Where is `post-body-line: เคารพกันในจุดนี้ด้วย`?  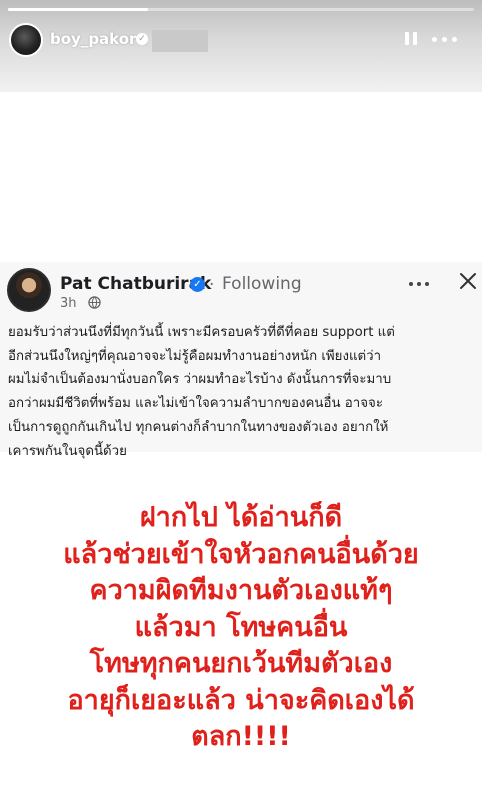
post-body-line: เคารพกันในจุดนี้ด้วย is located at coordinates (67, 451).